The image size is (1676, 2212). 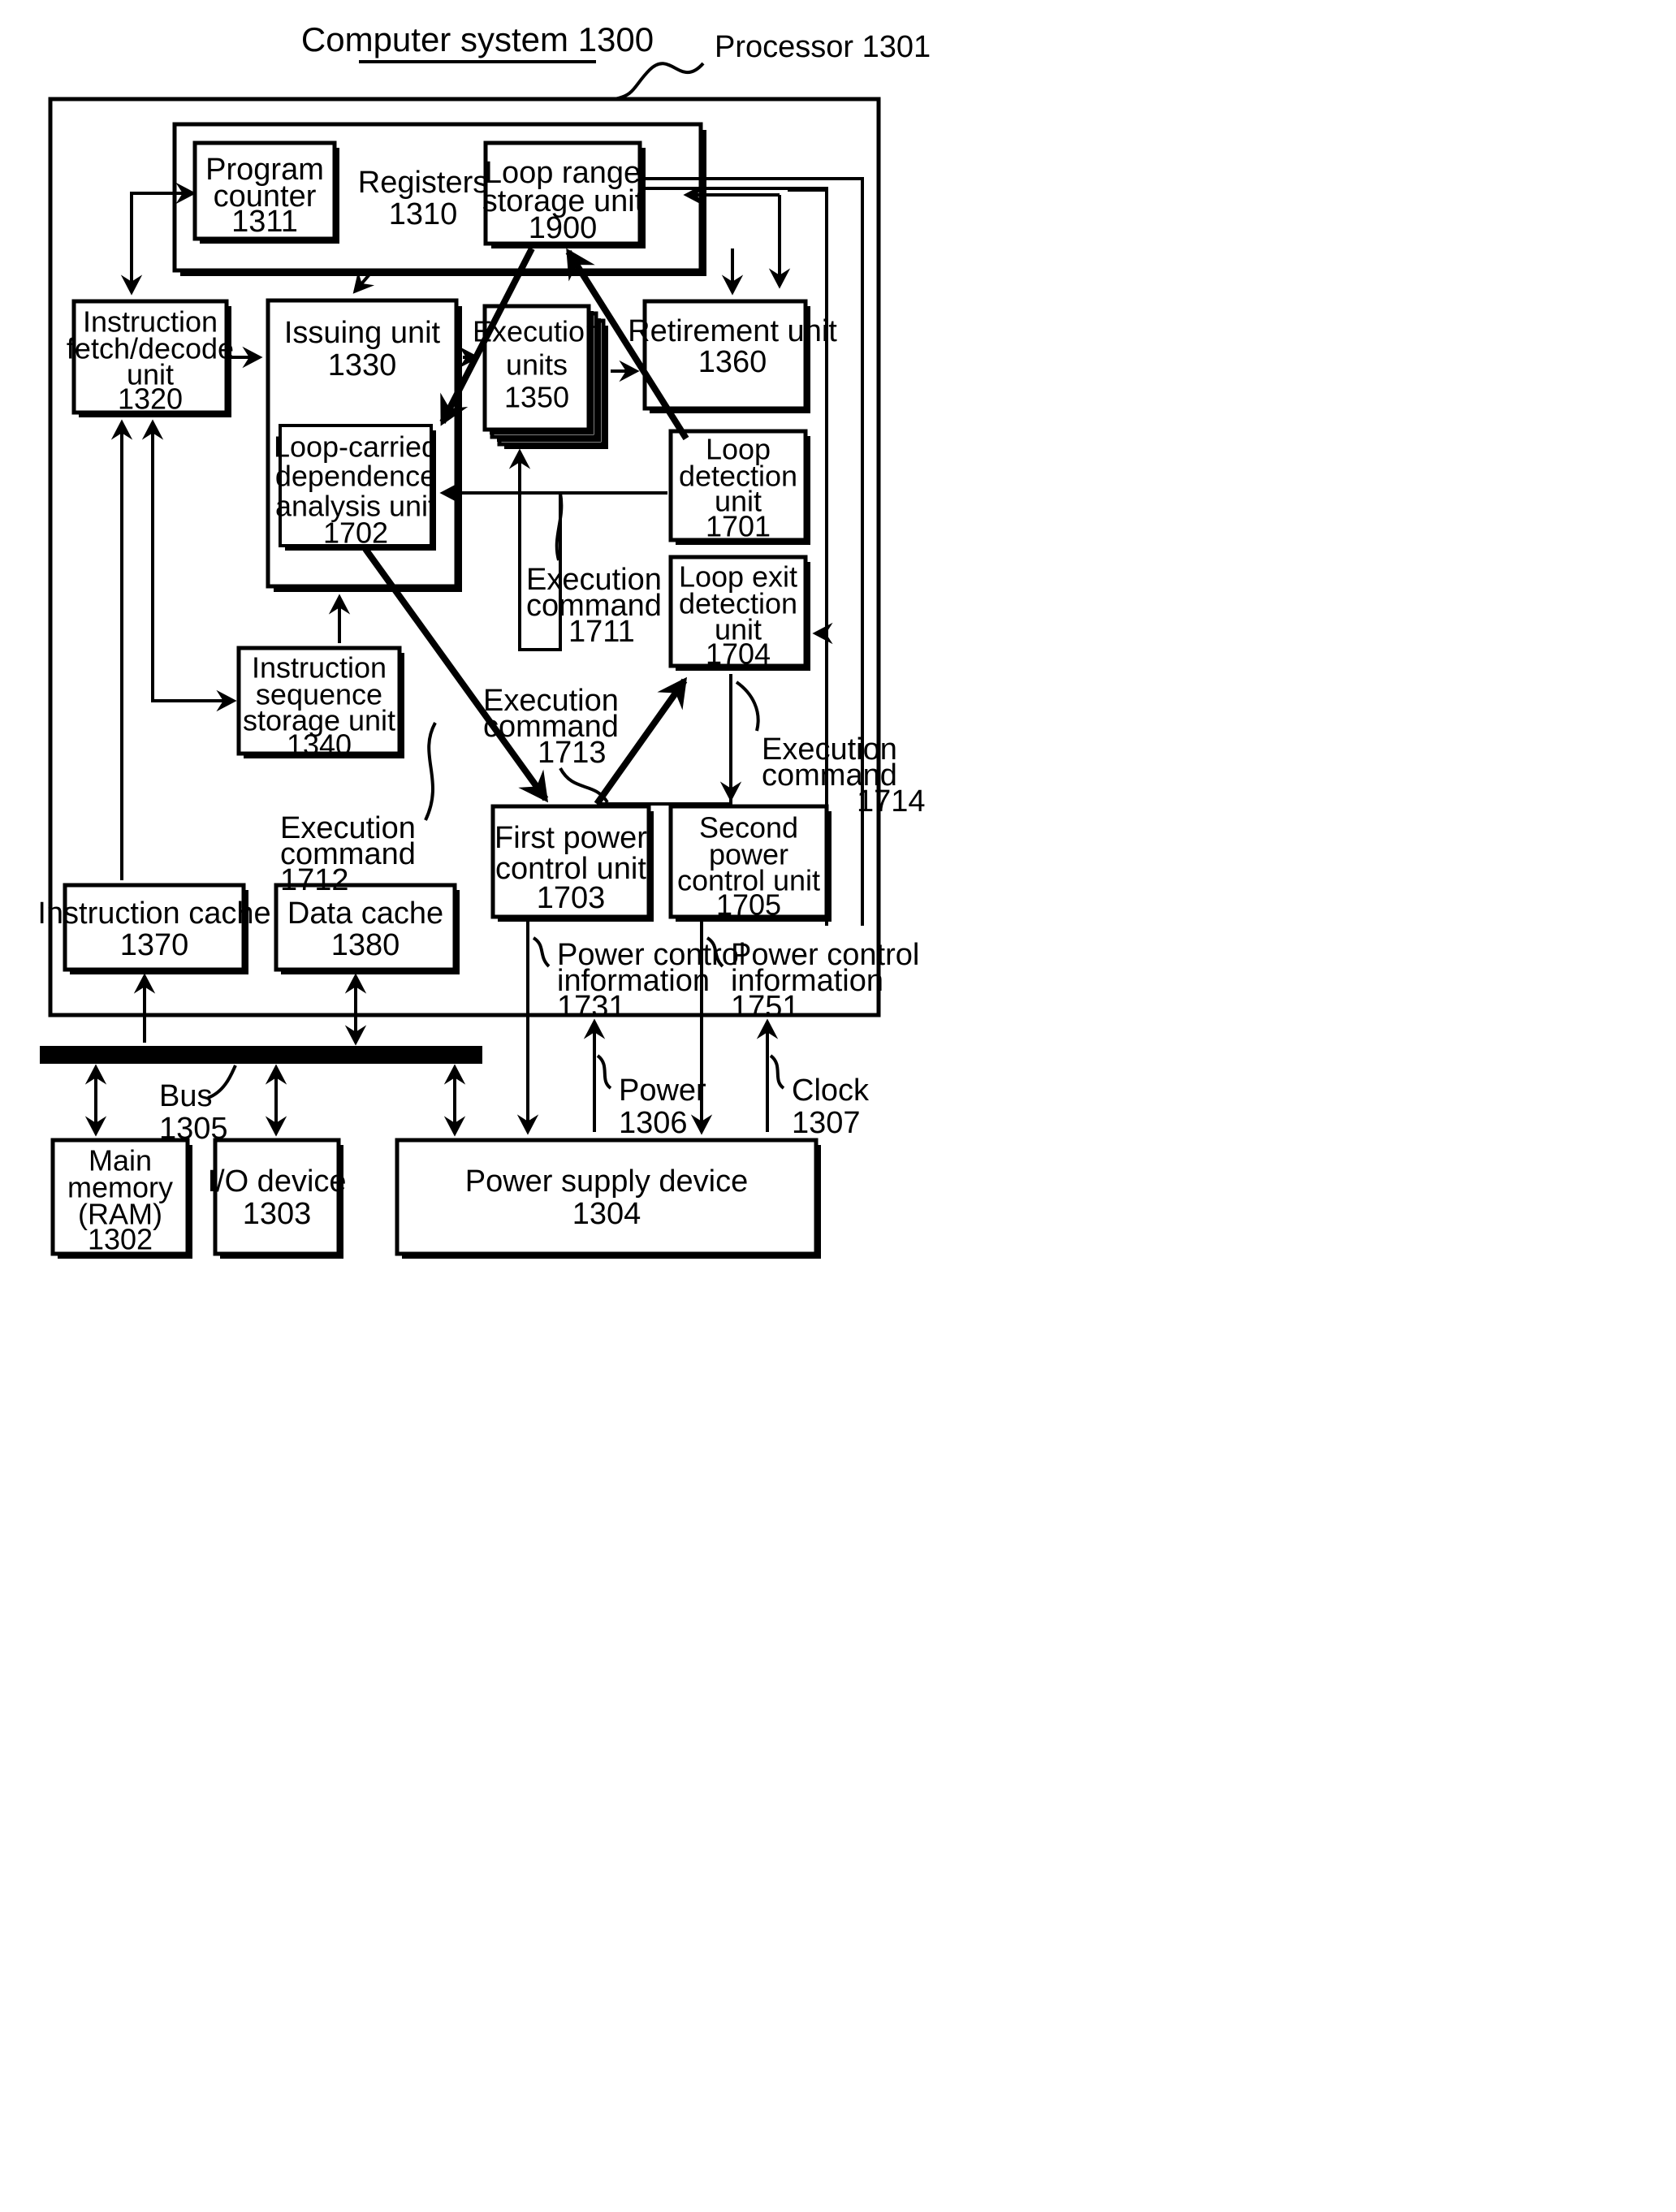 I want to click on loop-detection-line4: 1701, so click(x=738, y=526).